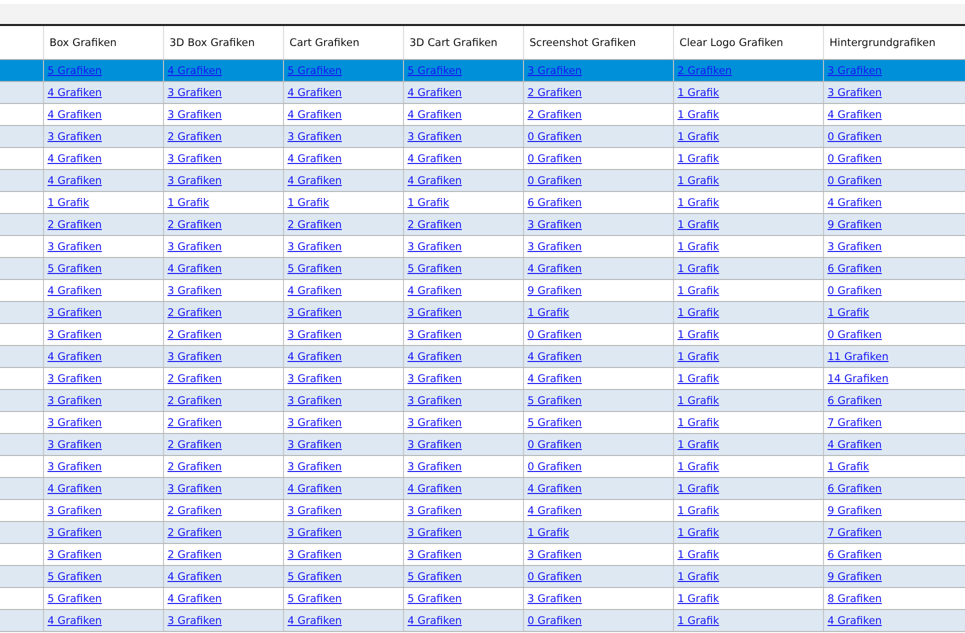  Describe the element at coordinates (482, 445) in the screenshot. I see `table-row: 3 Grafiken 2 Grafiken 3 Grafiken 3 Grafiken 0 Grafiken 1 Grafik 4 Grafiken` at that location.